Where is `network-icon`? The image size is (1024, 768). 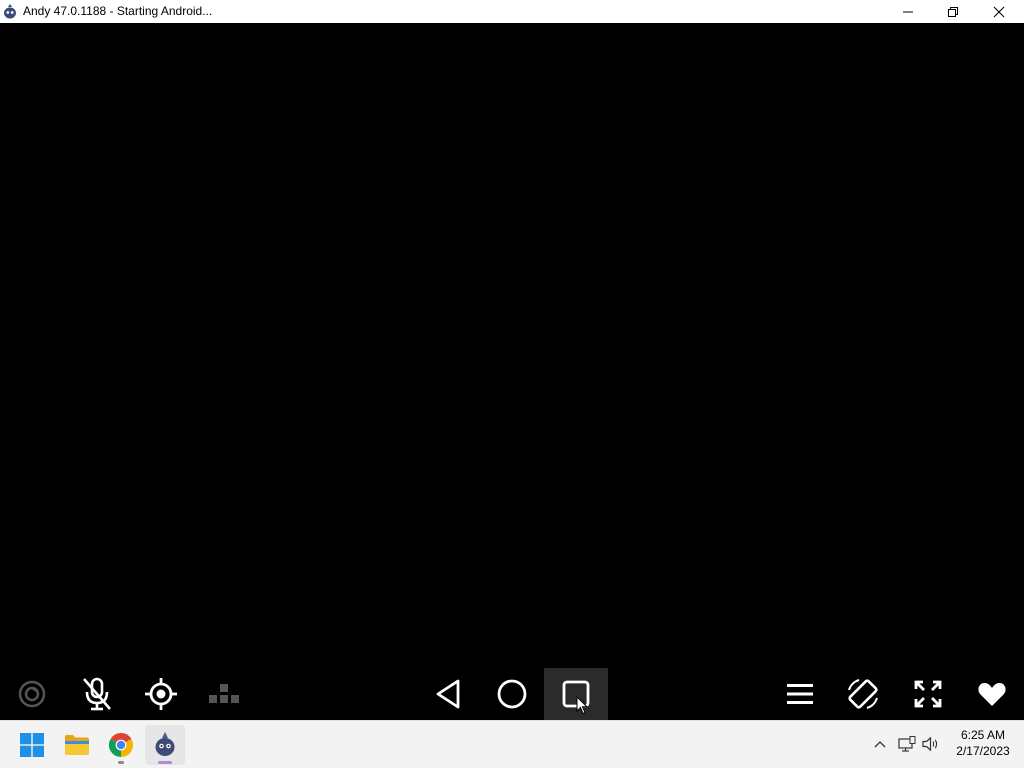
network-icon is located at coordinates (907, 744).